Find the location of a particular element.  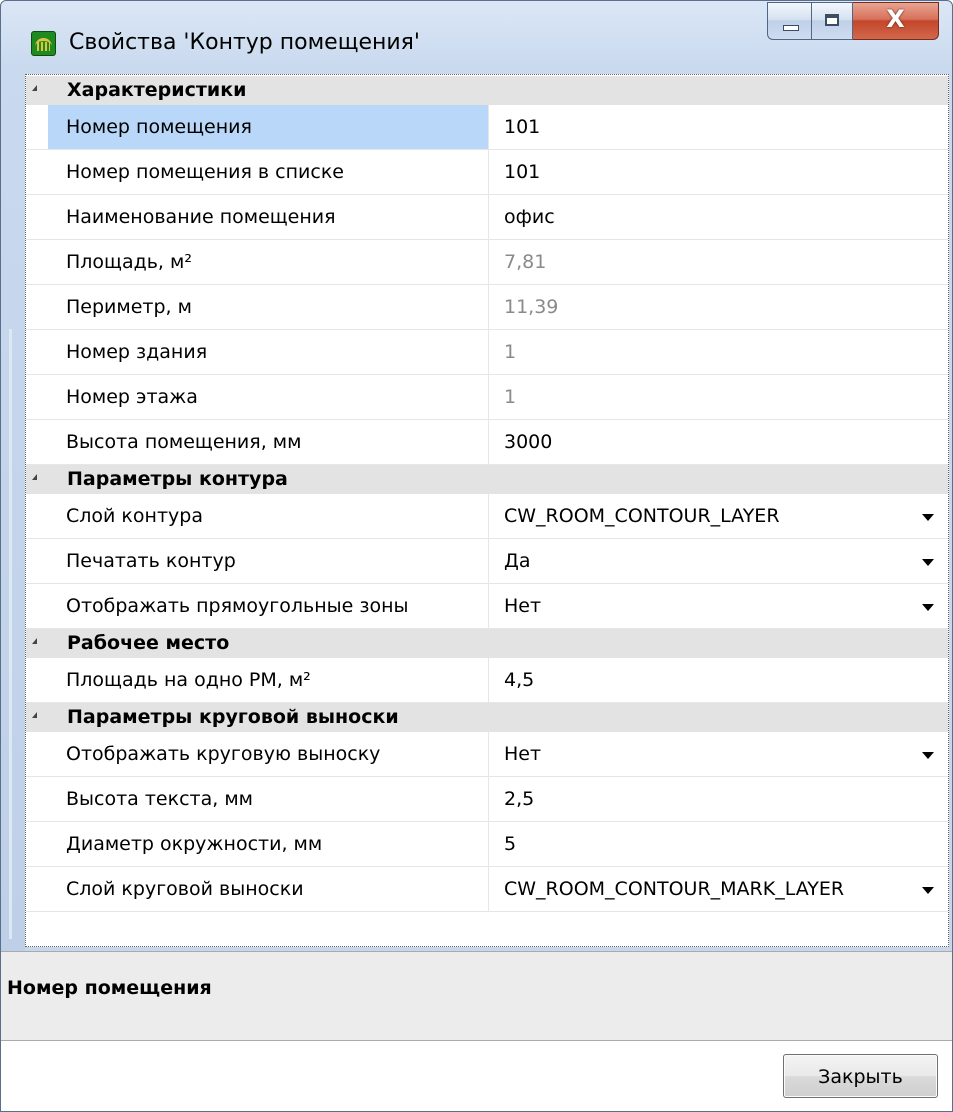

close-icon: X is located at coordinates (895, 19).